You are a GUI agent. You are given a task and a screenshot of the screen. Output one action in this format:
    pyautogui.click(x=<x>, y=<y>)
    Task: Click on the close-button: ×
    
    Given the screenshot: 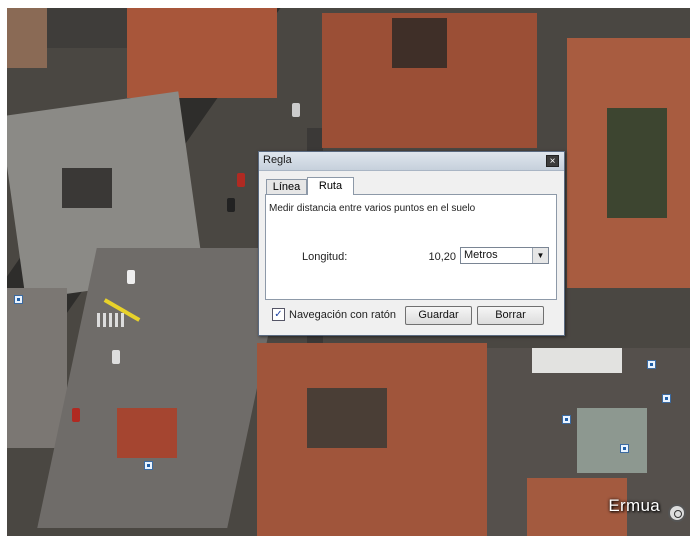 What is the action you would take?
    pyautogui.click(x=552, y=161)
    